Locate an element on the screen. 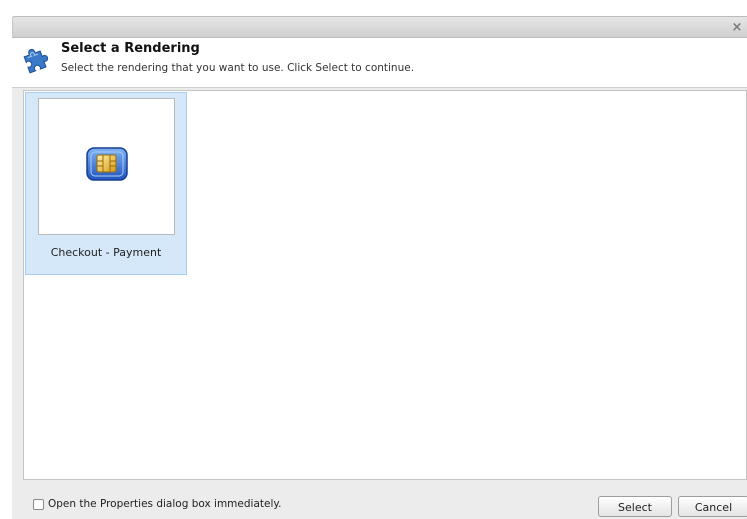 The image size is (747, 519). sim-card-icon is located at coordinates (107, 164).